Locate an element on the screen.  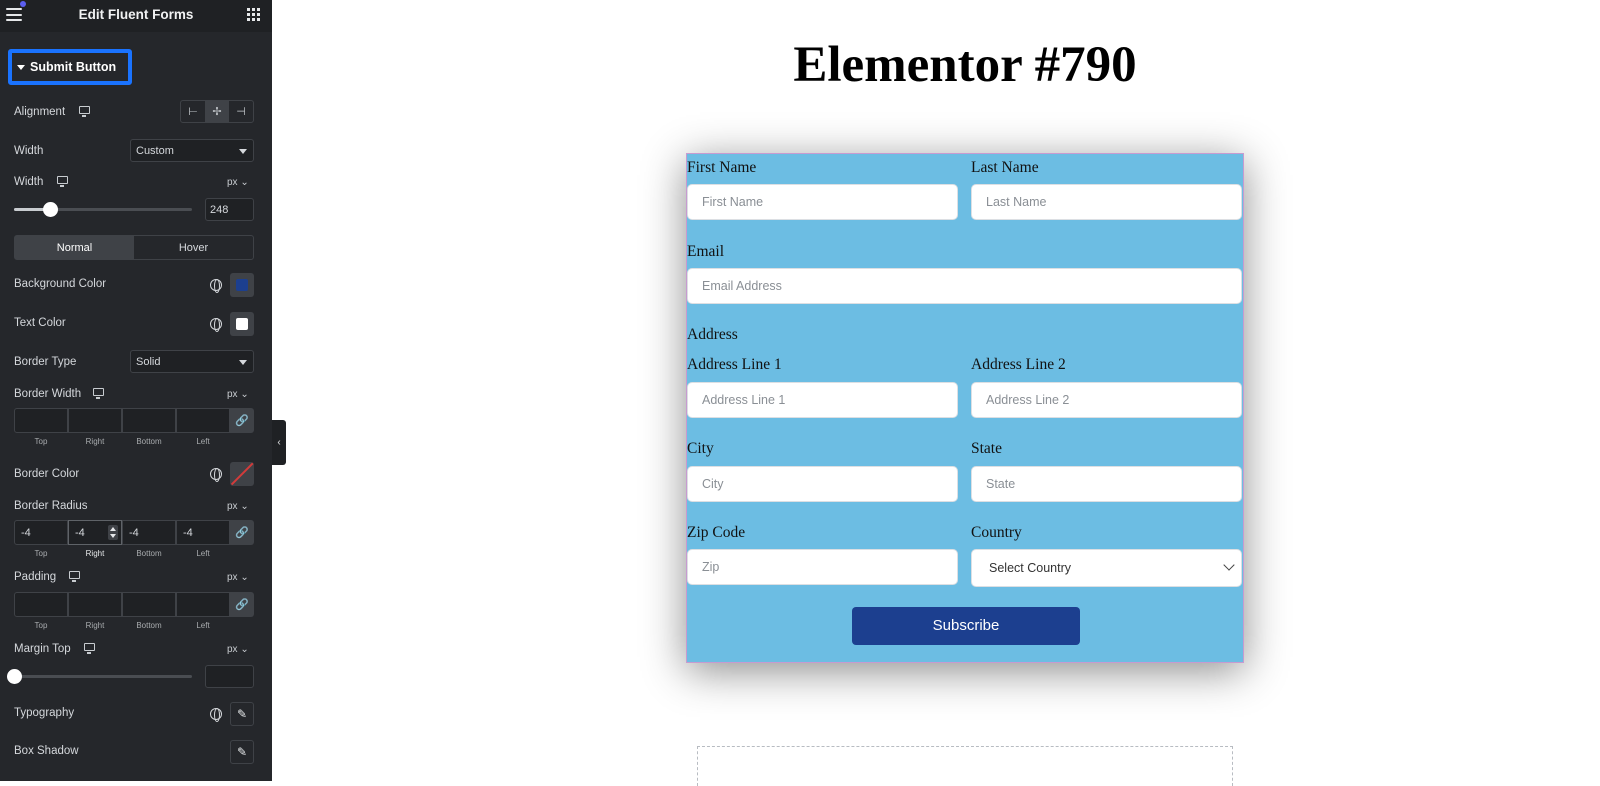
country-select: Select Country is located at coordinates (1106, 568).